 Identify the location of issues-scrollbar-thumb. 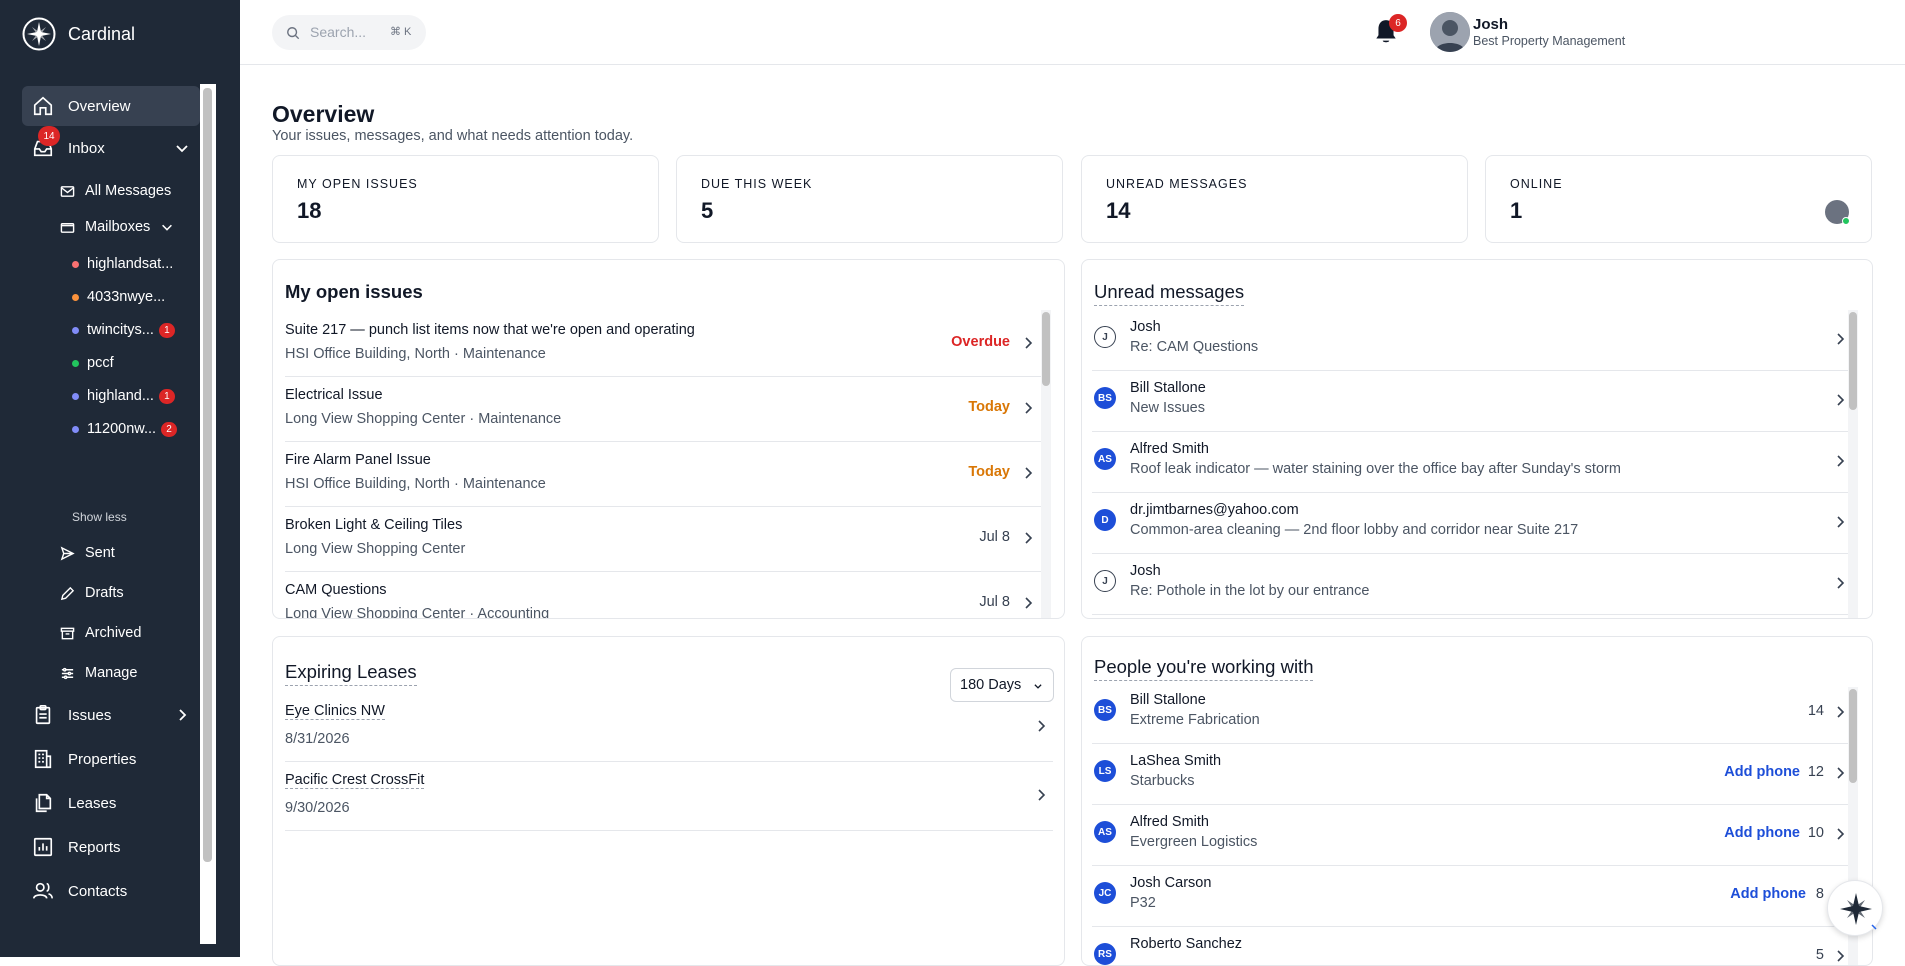
(1046, 349).